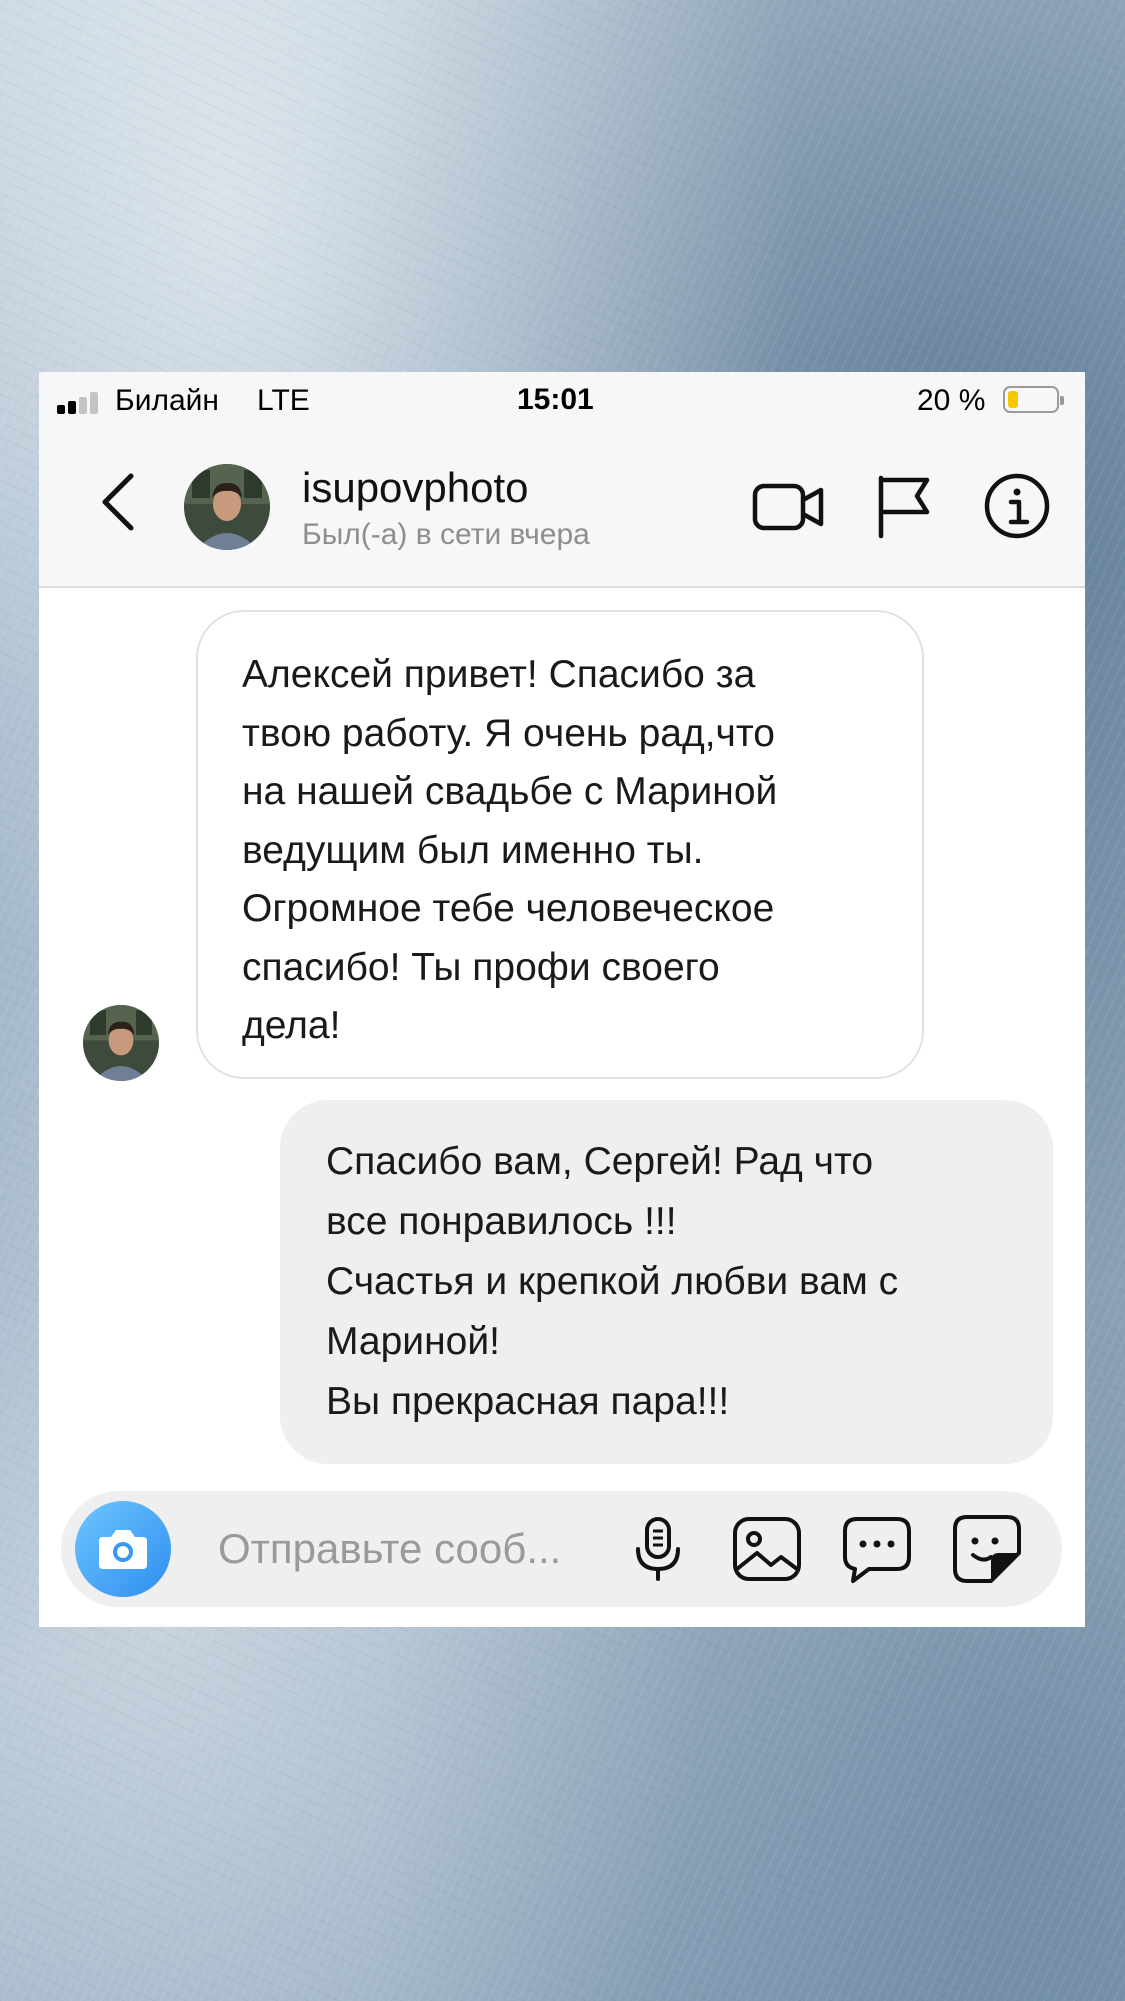  What do you see at coordinates (767, 1549) in the screenshot?
I see `gallery-icon` at bounding box center [767, 1549].